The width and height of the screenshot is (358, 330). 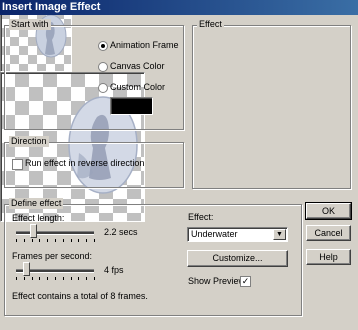 I want to click on direction-legend: Direction, so click(x=29, y=141).